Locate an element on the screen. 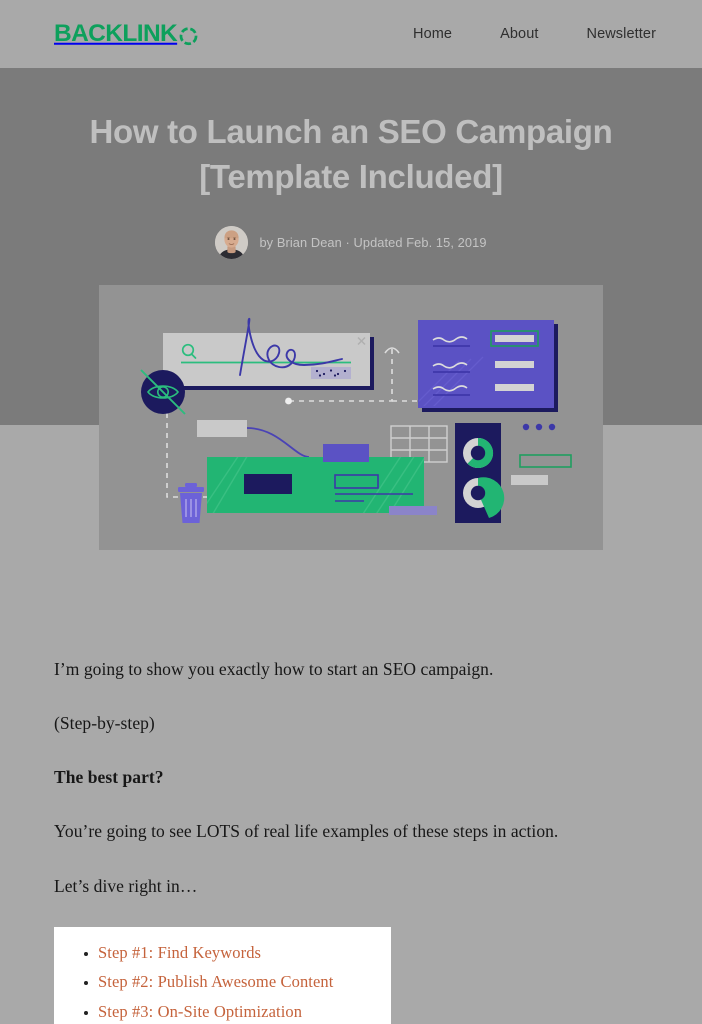 Image resolution: width=702 pixels, height=1024 pixels. byline-text: by Brian Dean · Updated Feb. 15, 2019 is located at coordinates (373, 242).